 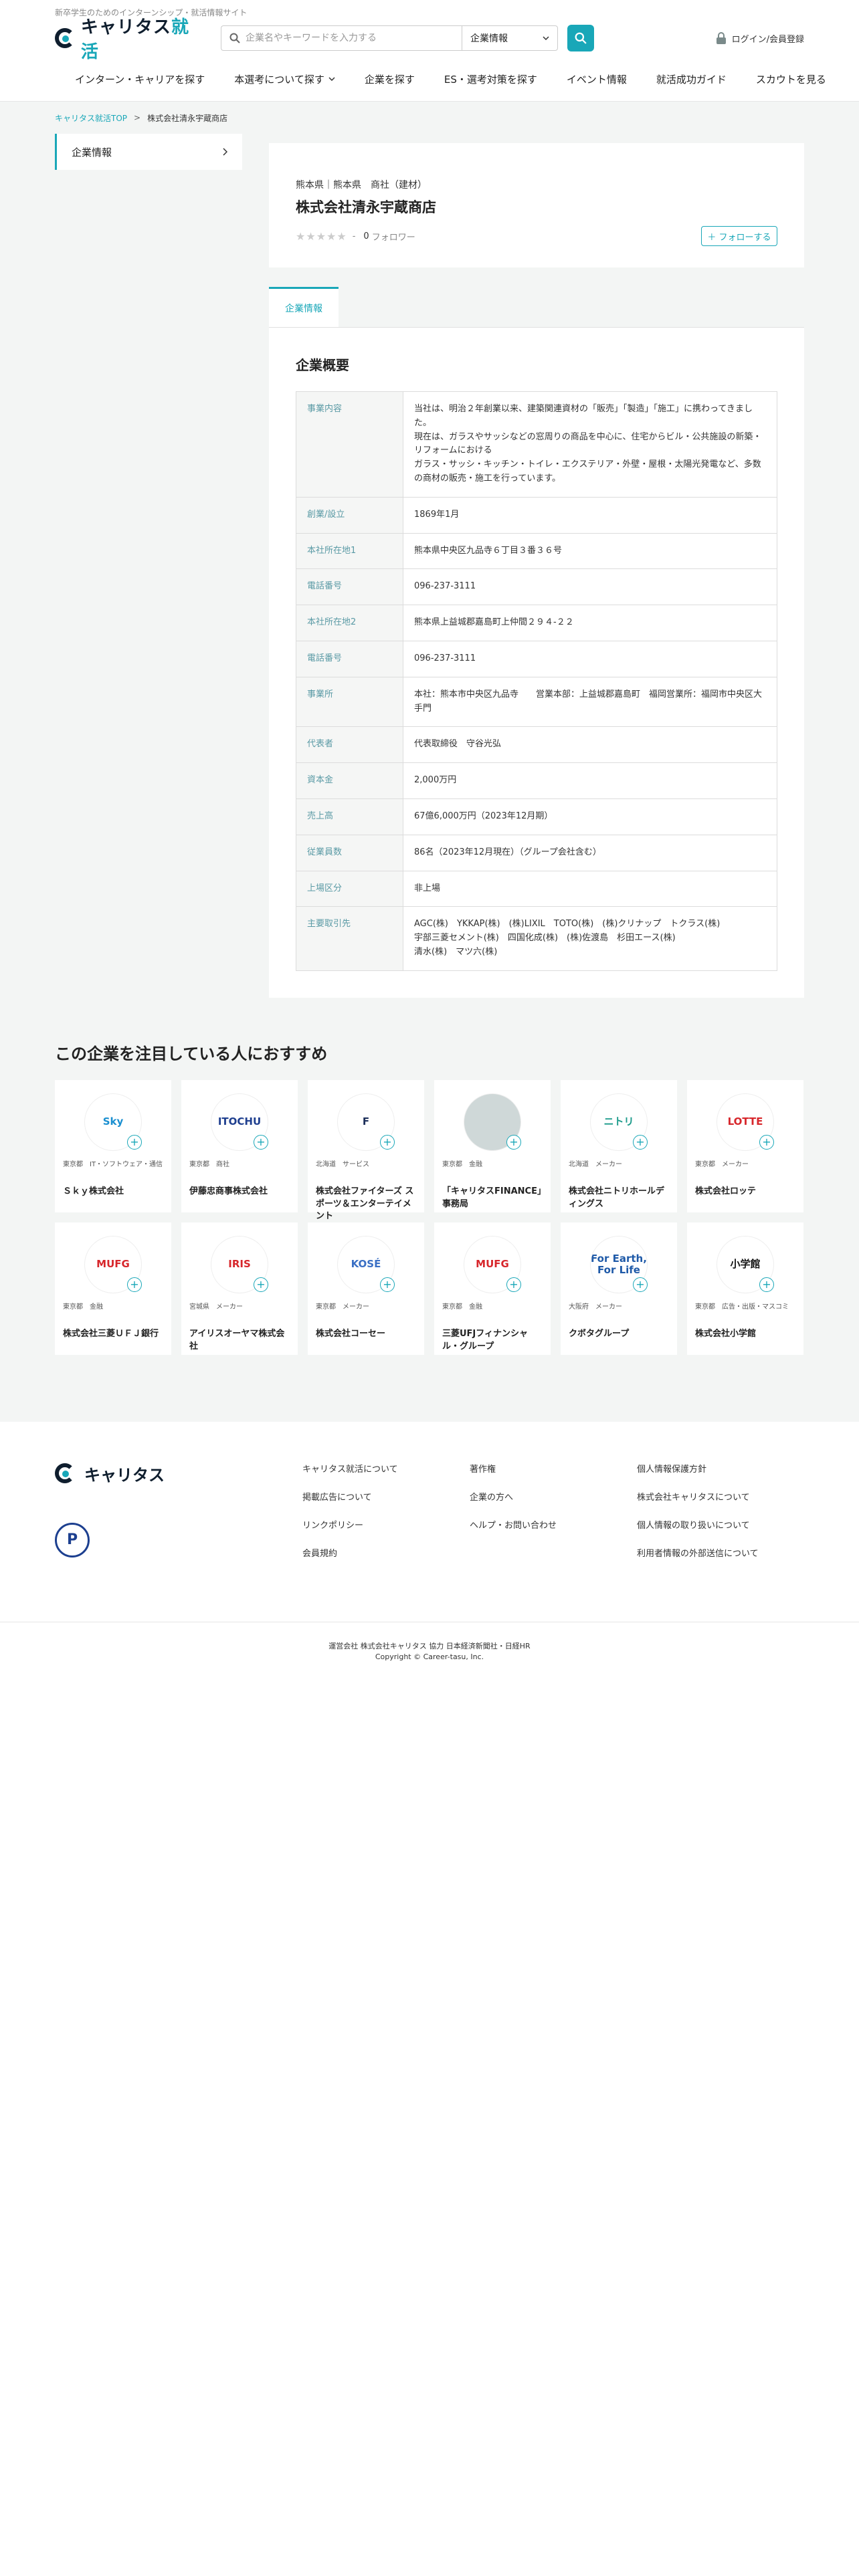 I want to click on overview-key: 事業内容, so click(x=350, y=444).